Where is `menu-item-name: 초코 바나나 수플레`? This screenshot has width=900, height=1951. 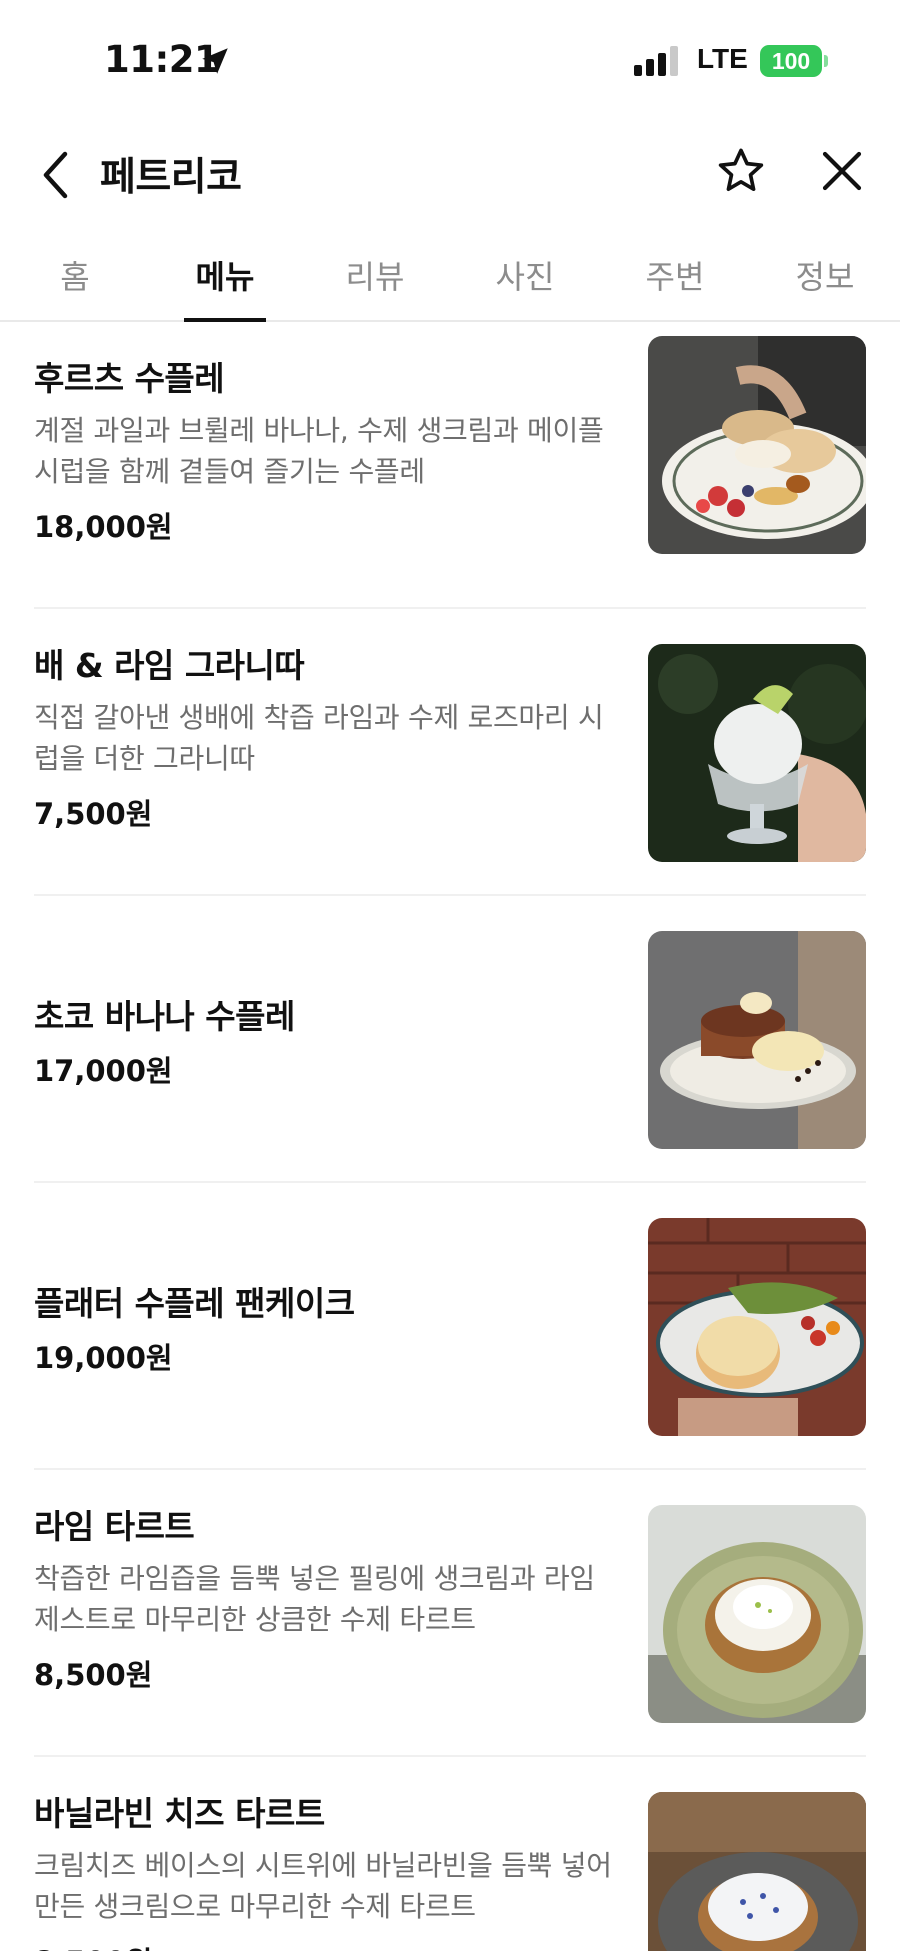
menu-item-name: 초코 바나나 수플레 is located at coordinates (164, 1016).